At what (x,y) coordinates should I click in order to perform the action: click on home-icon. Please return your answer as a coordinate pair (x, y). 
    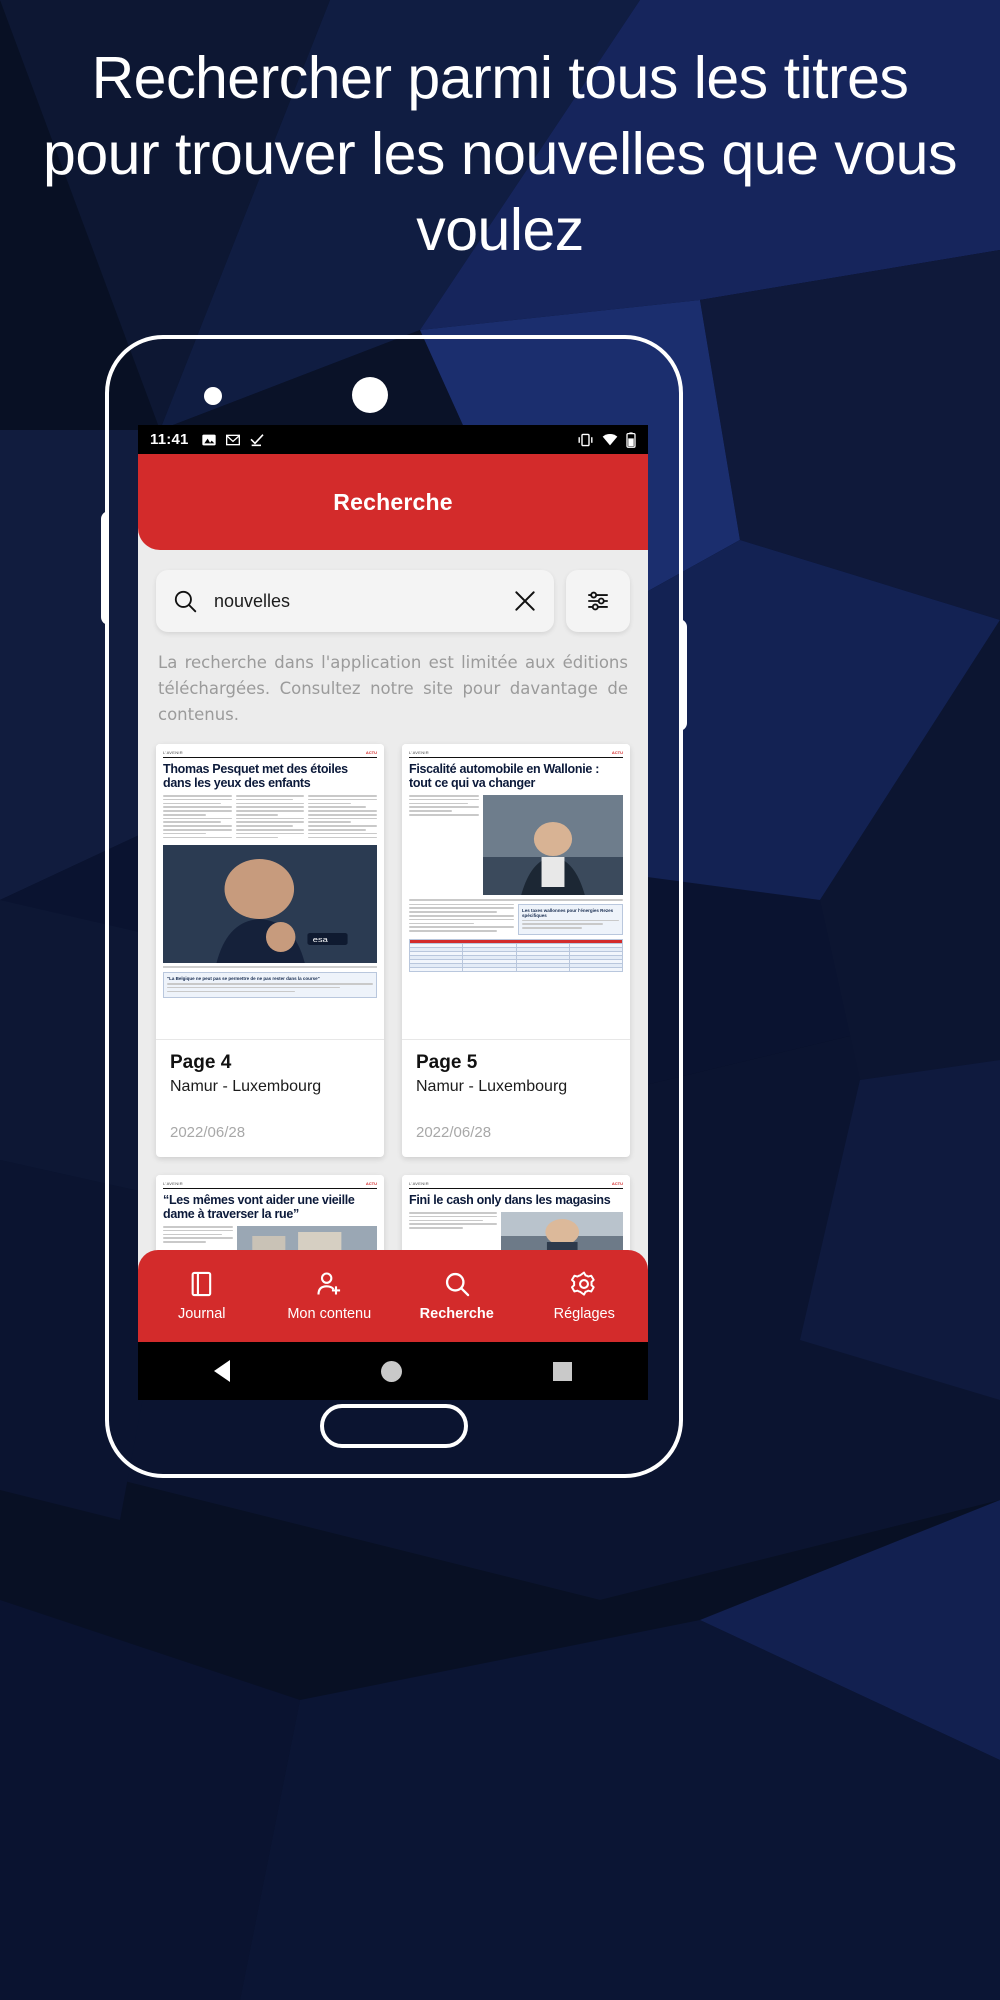
    Looking at the image, I should click on (391, 1371).